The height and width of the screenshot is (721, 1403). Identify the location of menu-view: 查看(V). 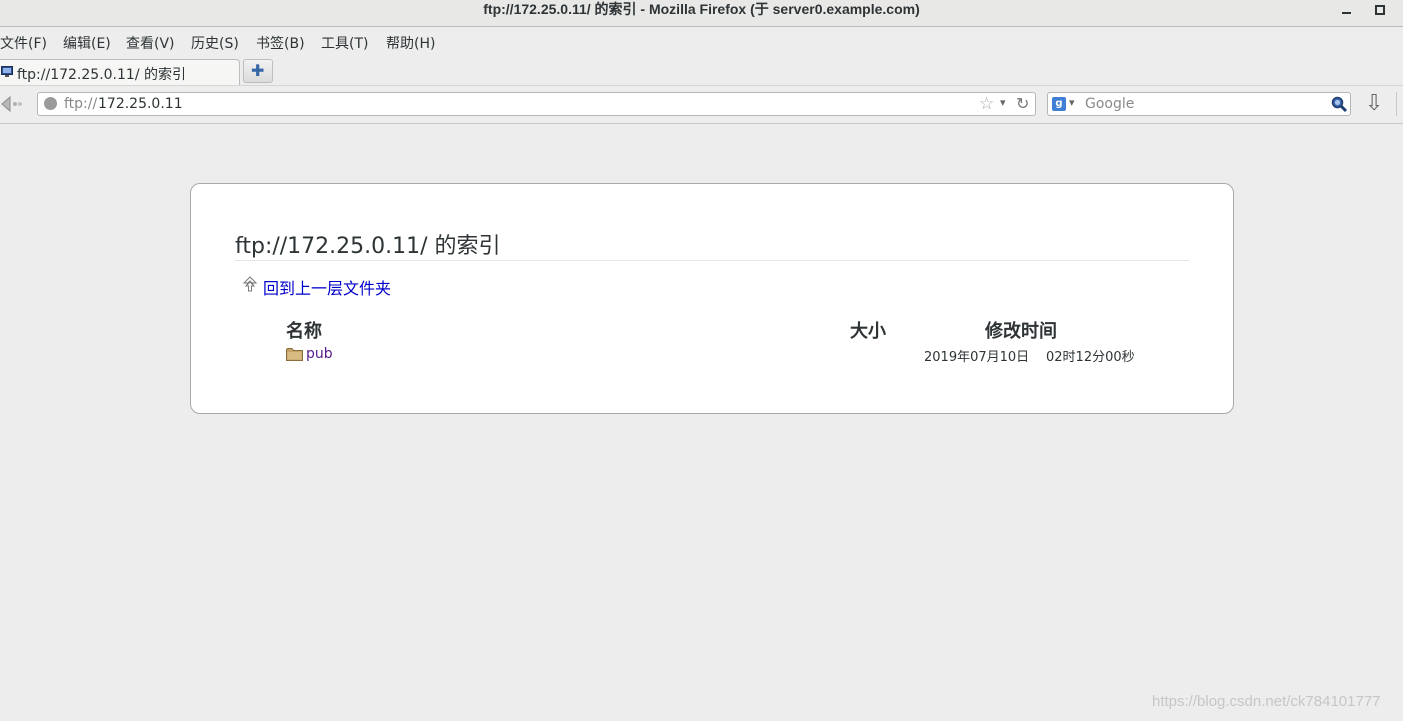
(150, 43).